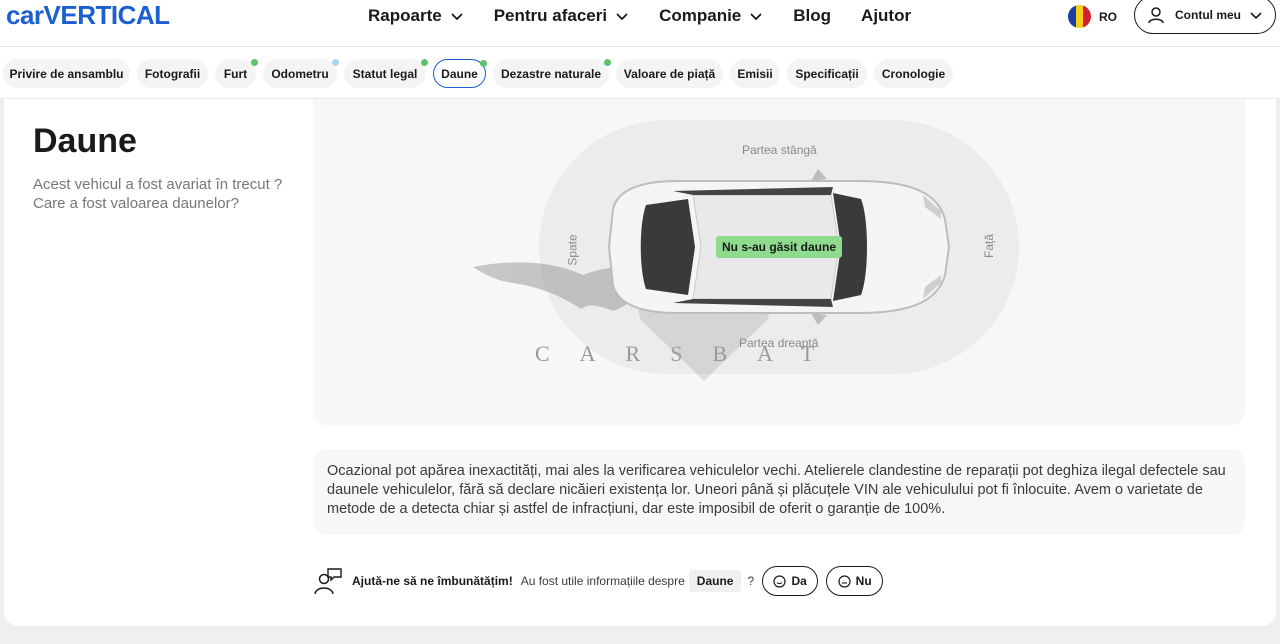  What do you see at coordinates (602, 581) in the screenshot?
I see `feedback-question: Au fost utile informațiile despre` at bounding box center [602, 581].